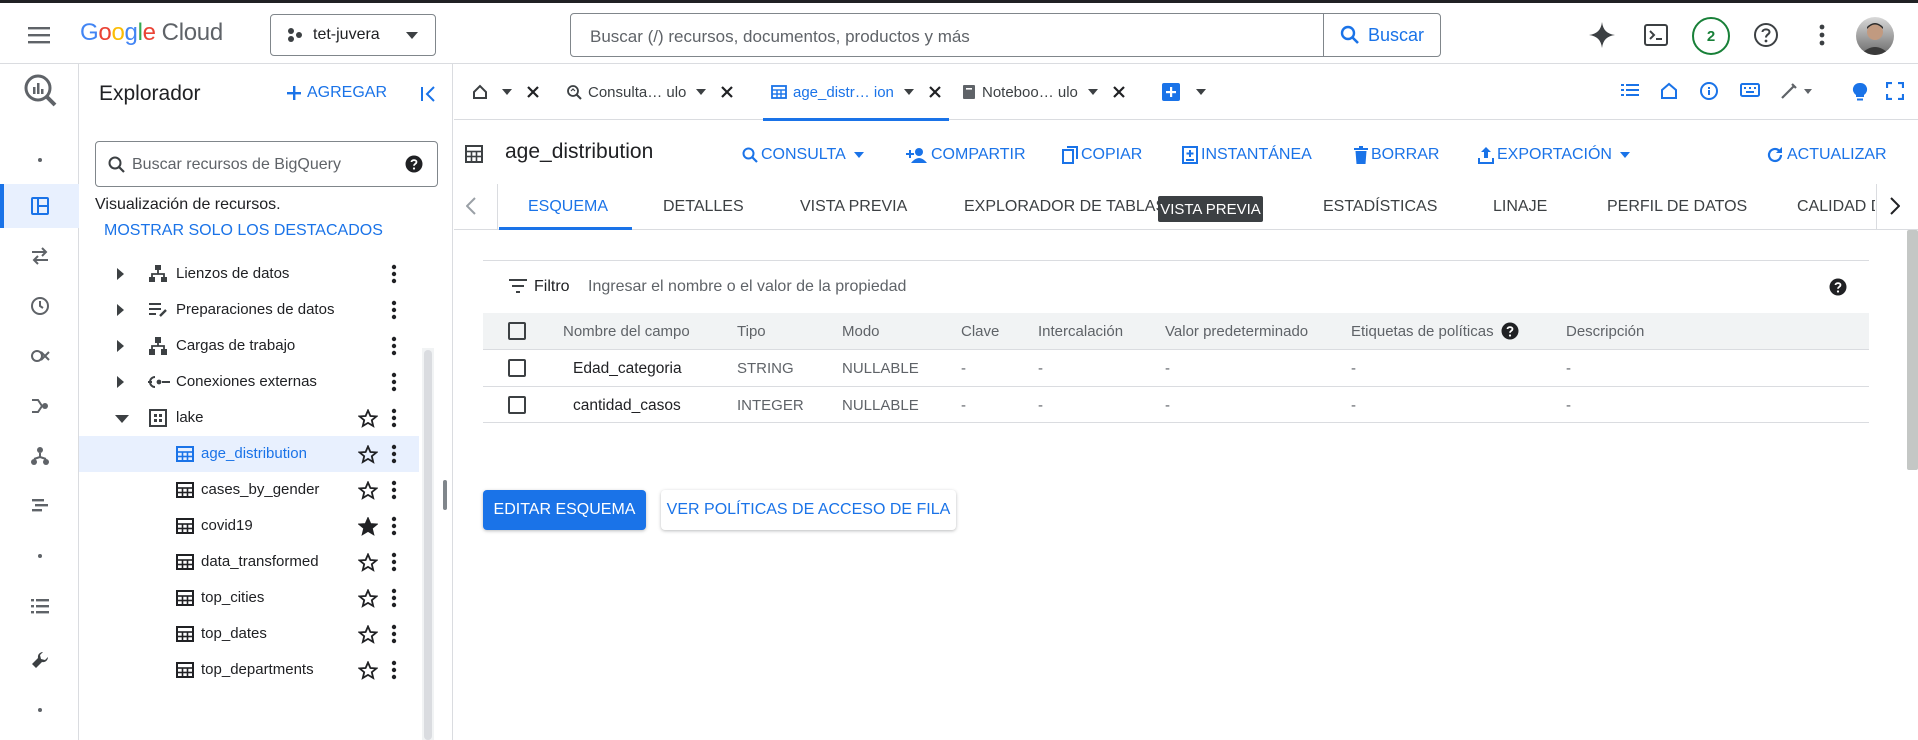 This screenshot has width=1918, height=740. I want to click on tab-table-explorer: EXPLORADOR DE TABLAS, so click(1065, 207).